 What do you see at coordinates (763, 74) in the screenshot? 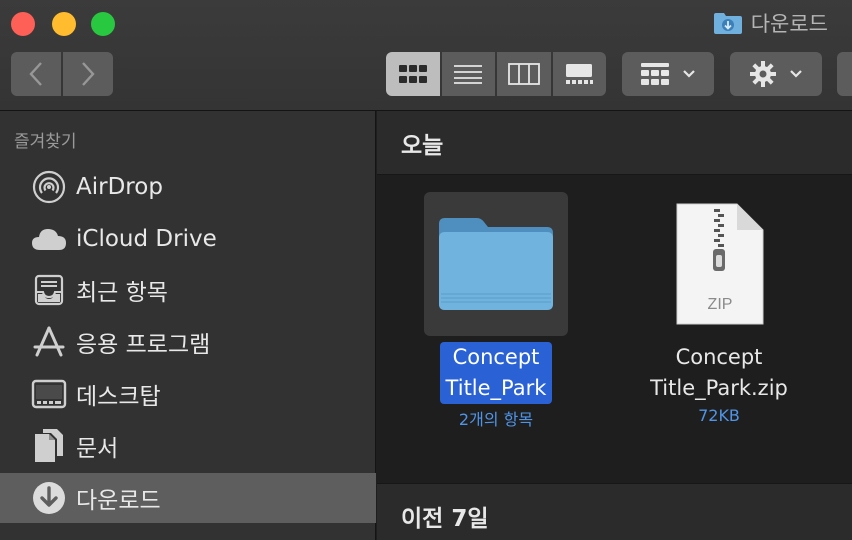
I see `gear-icon` at bounding box center [763, 74].